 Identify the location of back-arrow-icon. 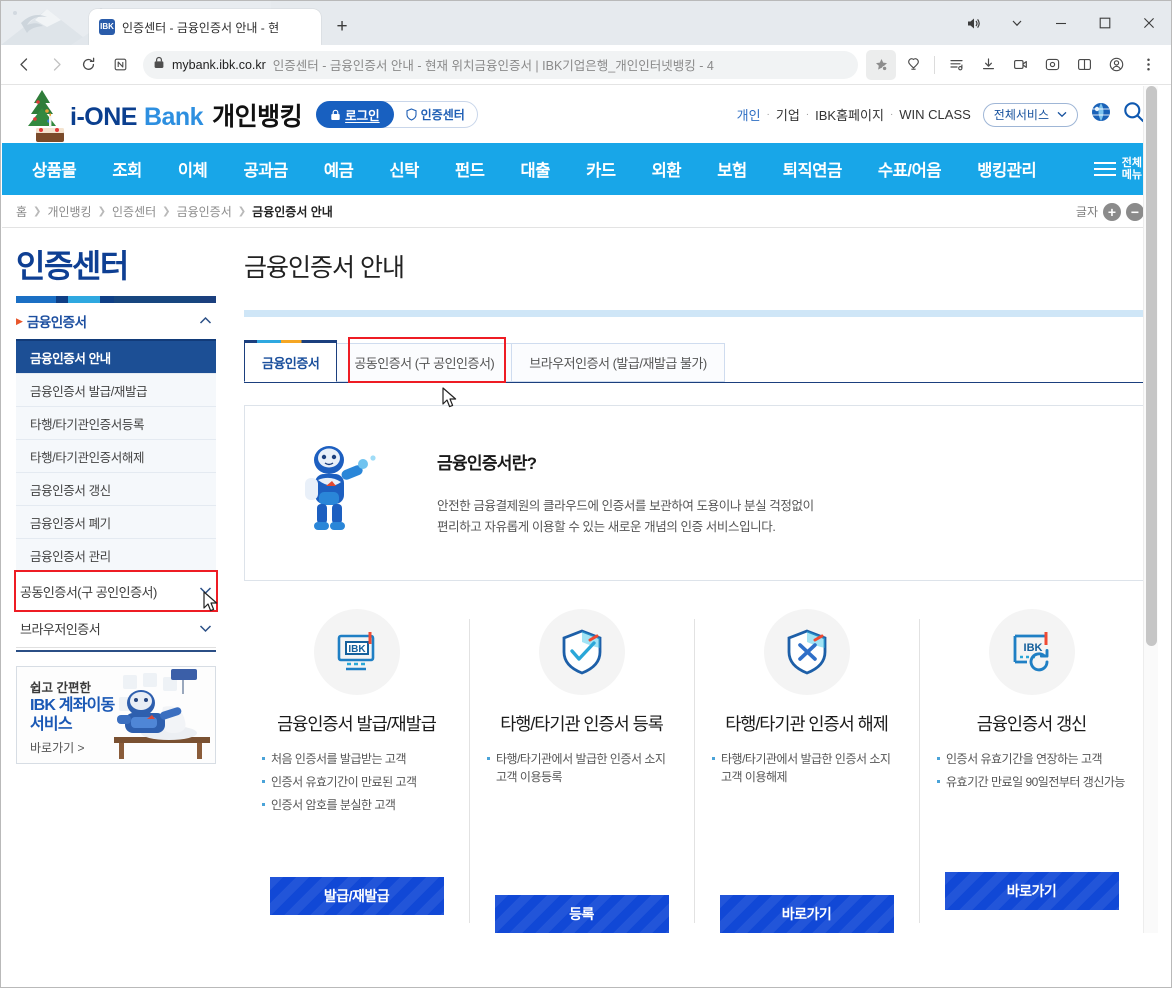
(24, 65).